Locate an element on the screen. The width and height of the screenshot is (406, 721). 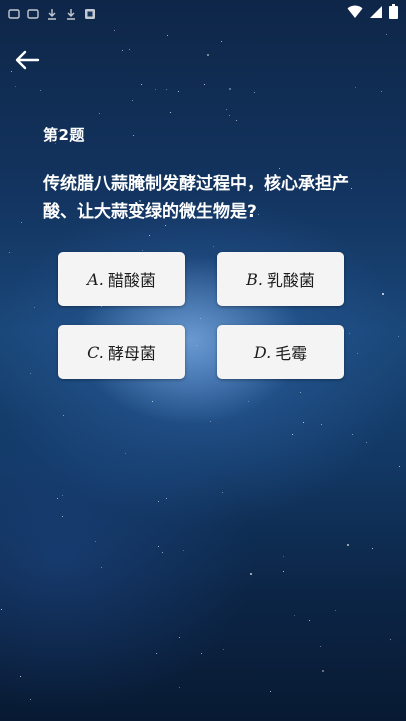
option-label: 酵母菌 is located at coordinates (131, 353).